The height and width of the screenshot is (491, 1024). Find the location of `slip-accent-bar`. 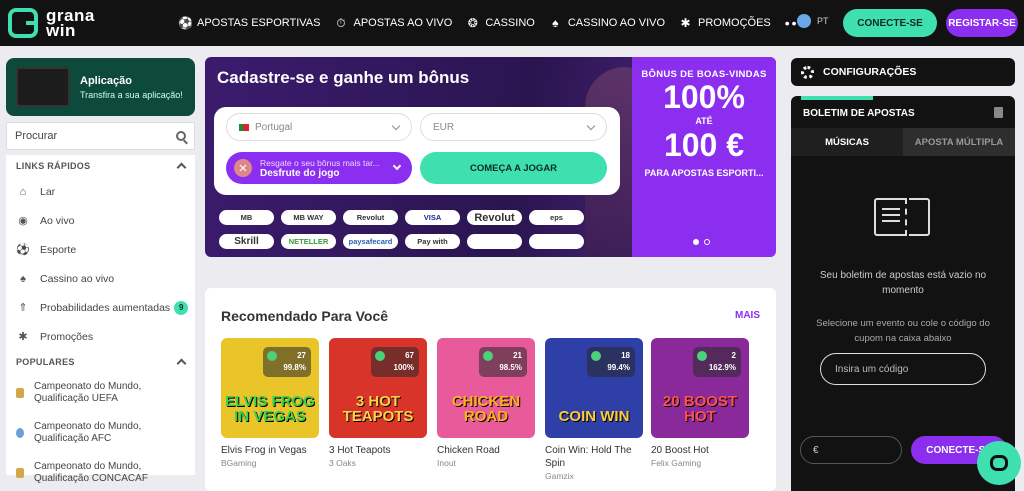

slip-accent-bar is located at coordinates (837, 98).